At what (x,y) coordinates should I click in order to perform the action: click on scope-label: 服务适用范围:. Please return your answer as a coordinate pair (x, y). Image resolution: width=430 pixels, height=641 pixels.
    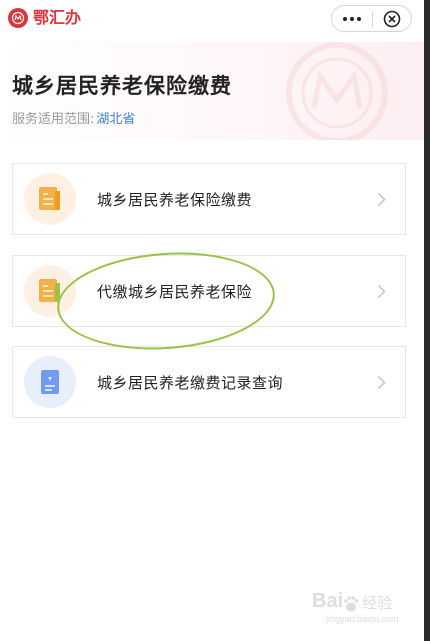
    Looking at the image, I should click on (53, 119).